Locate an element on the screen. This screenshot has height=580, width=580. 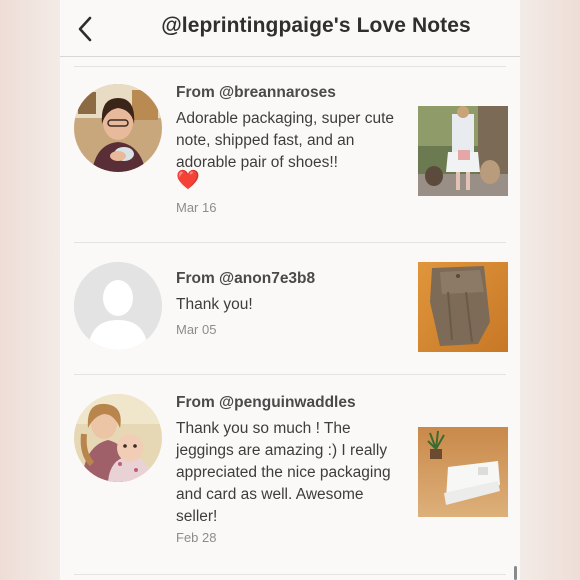
note-sender: From @penguinwaddles is located at coordinates (266, 403).